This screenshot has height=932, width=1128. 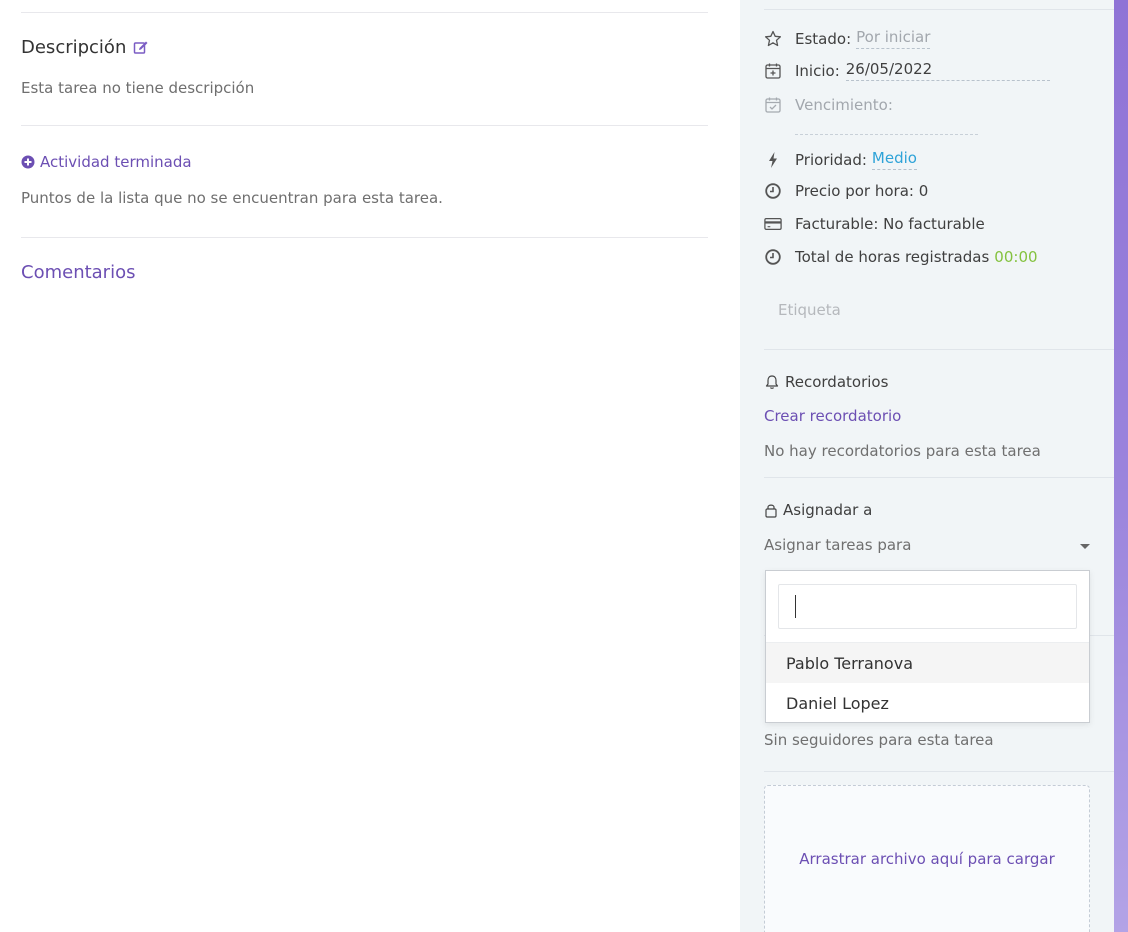 I want to click on tag-input: Etiqueta, so click(x=809, y=310).